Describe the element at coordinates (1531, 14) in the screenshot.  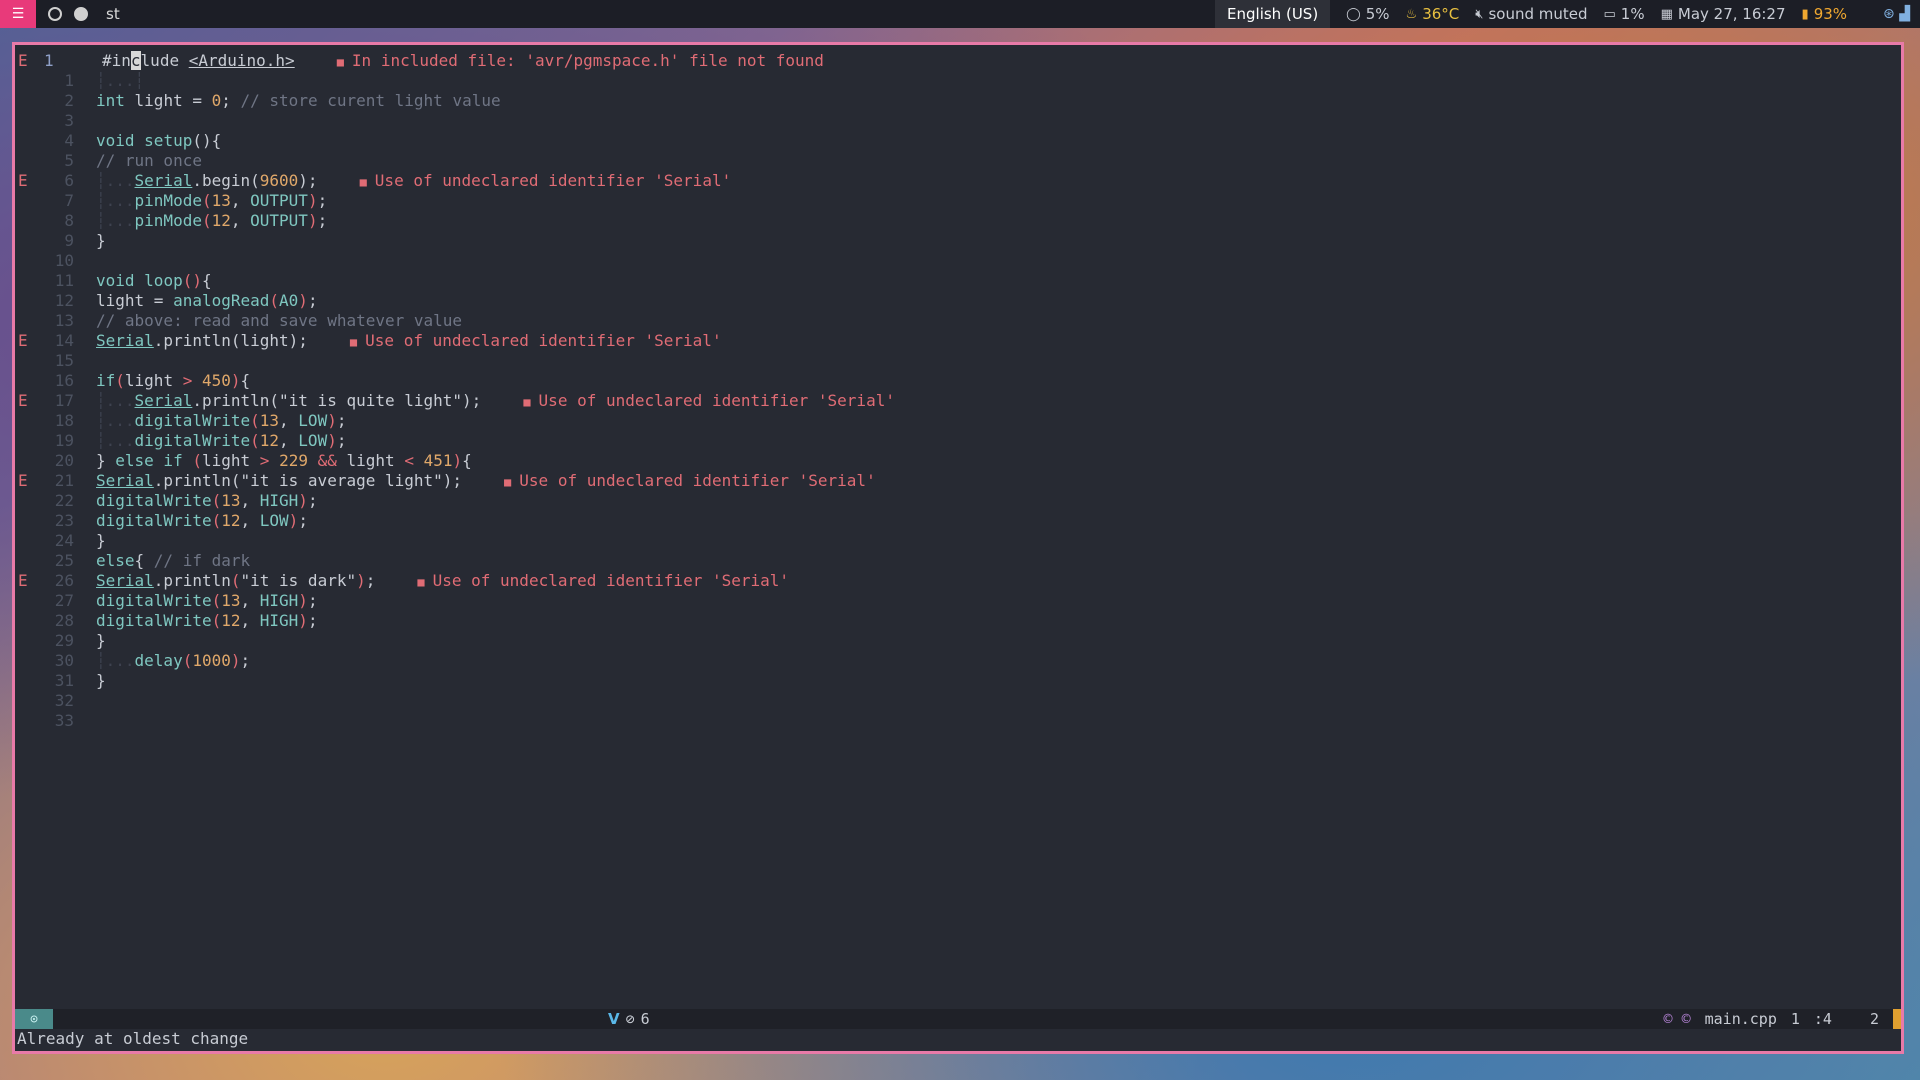
I see `sound-status: 🔇︎ sound muted` at that location.